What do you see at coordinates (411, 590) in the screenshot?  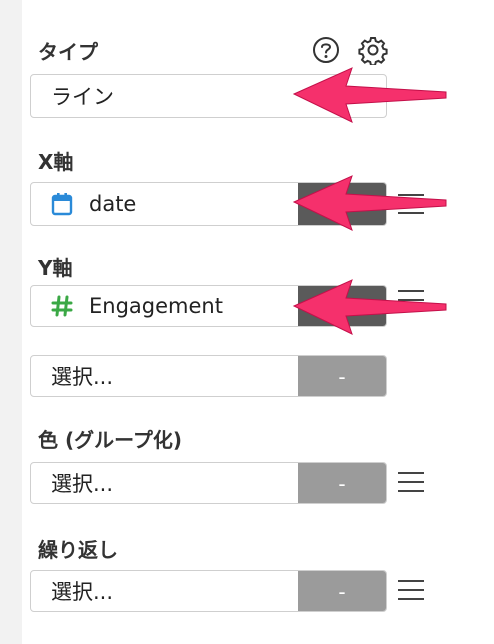 I see `repeat-menu-icon` at bounding box center [411, 590].